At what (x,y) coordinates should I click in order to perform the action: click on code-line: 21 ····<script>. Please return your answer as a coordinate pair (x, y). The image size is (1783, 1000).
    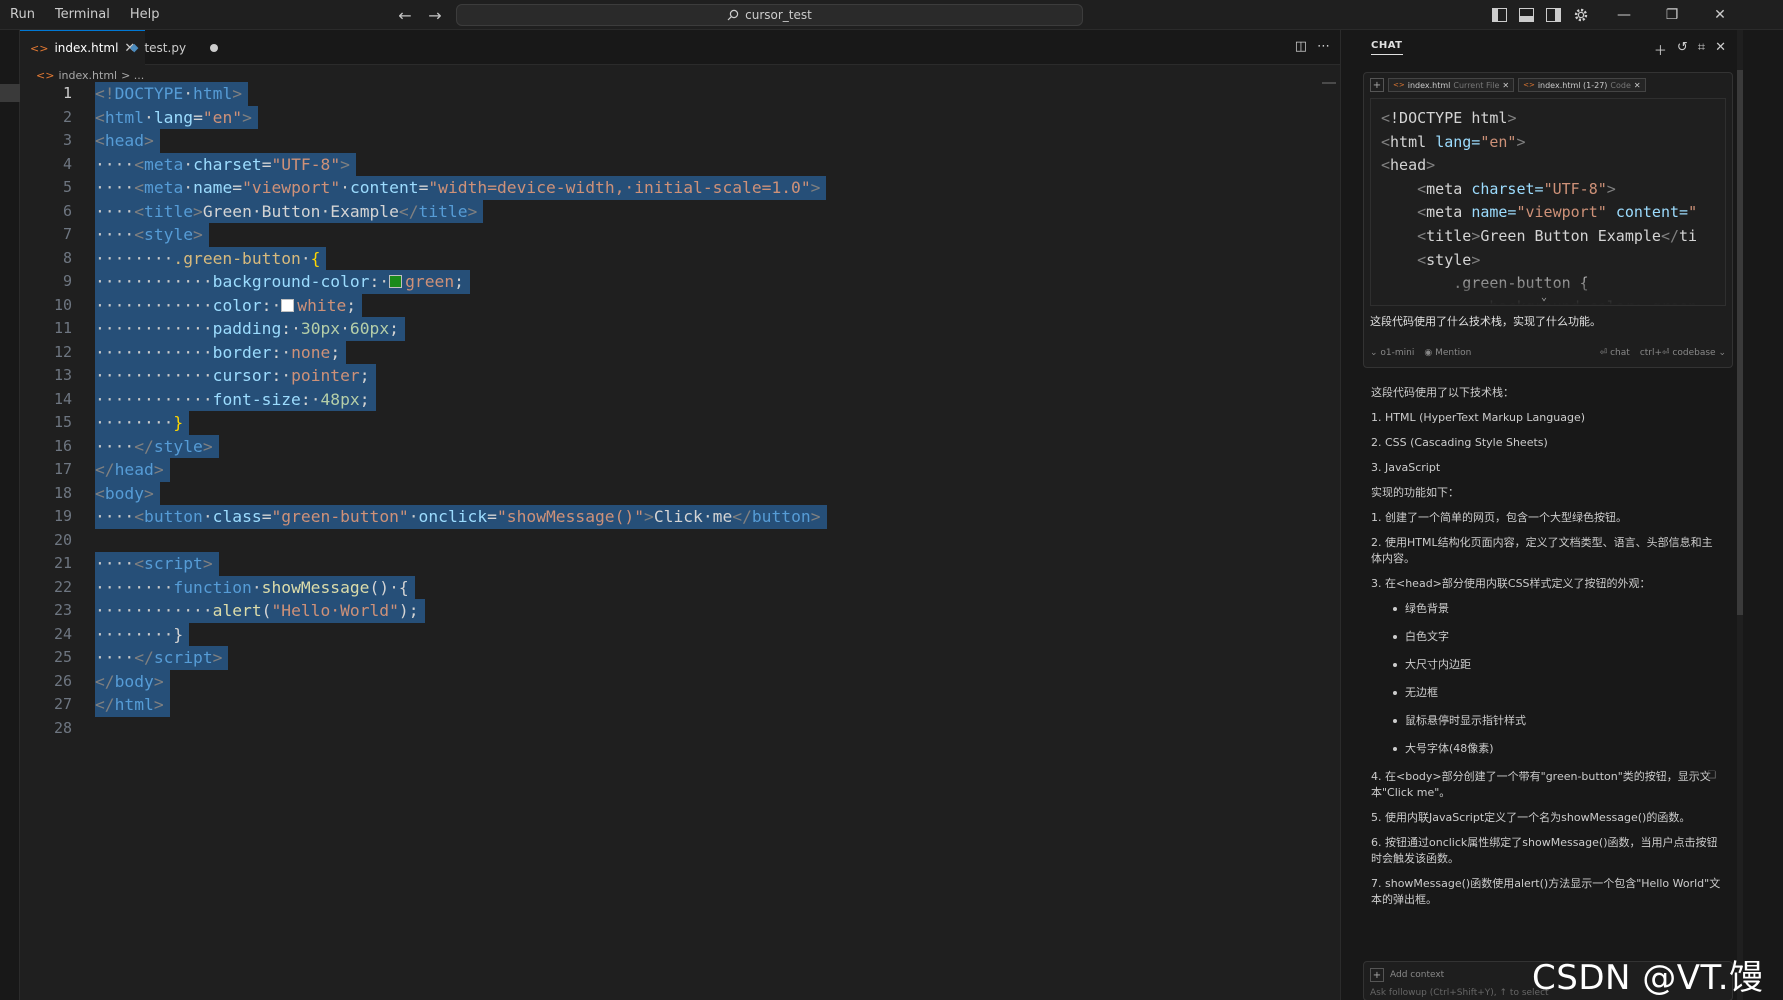
    Looking at the image, I should click on (670, 564).